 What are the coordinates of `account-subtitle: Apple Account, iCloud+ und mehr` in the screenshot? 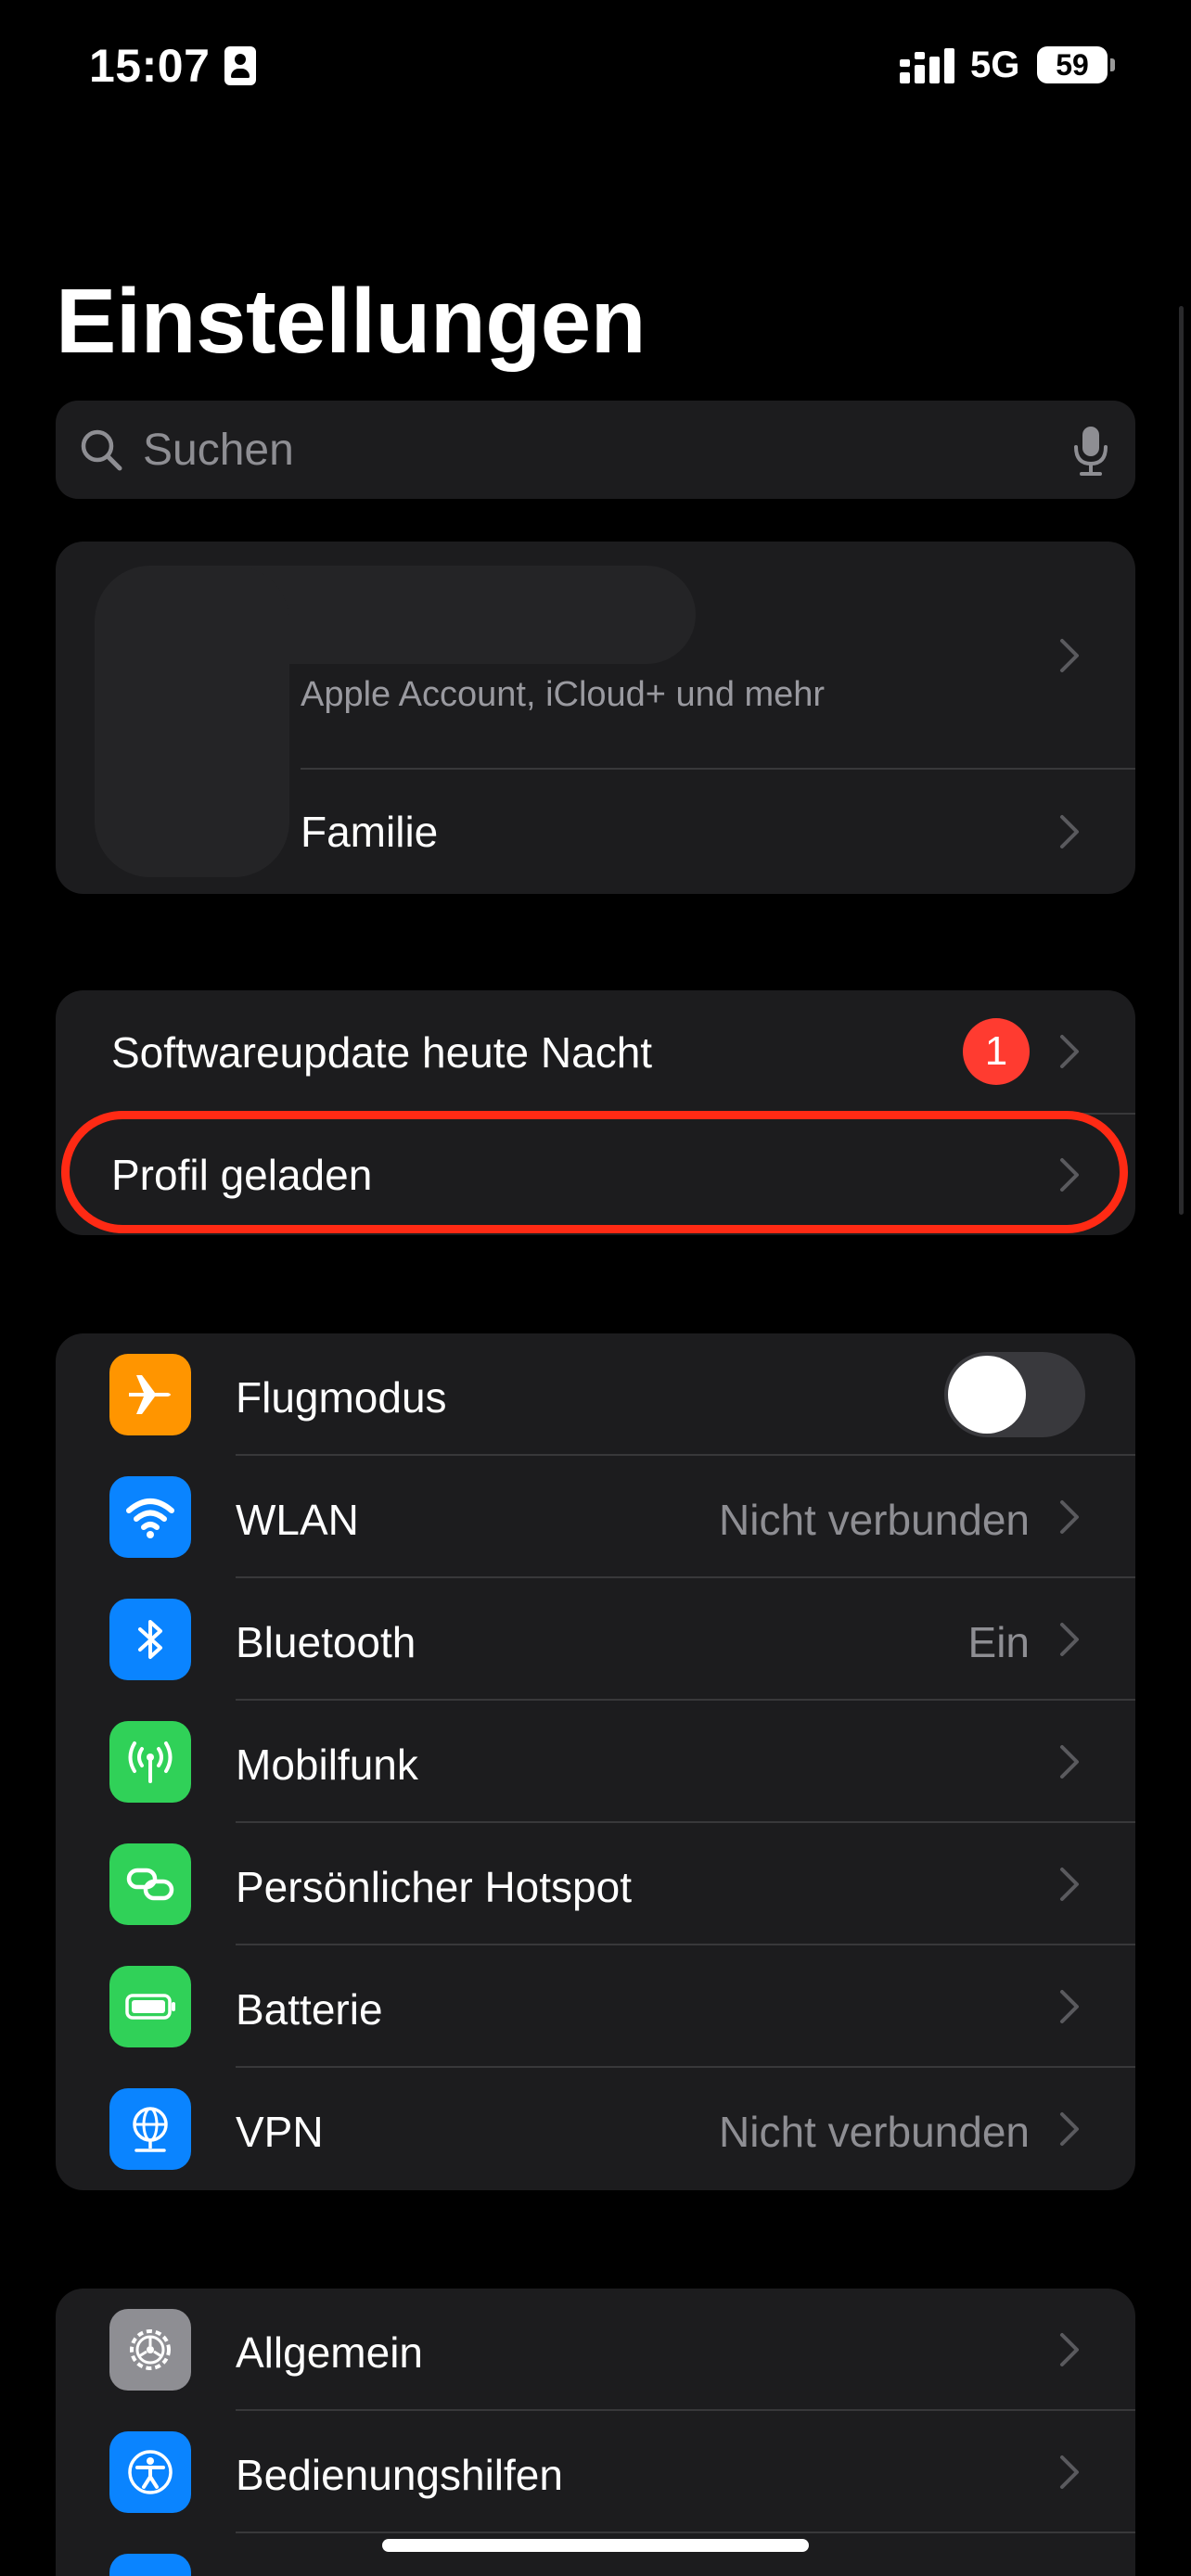 It's located at (563, 695).